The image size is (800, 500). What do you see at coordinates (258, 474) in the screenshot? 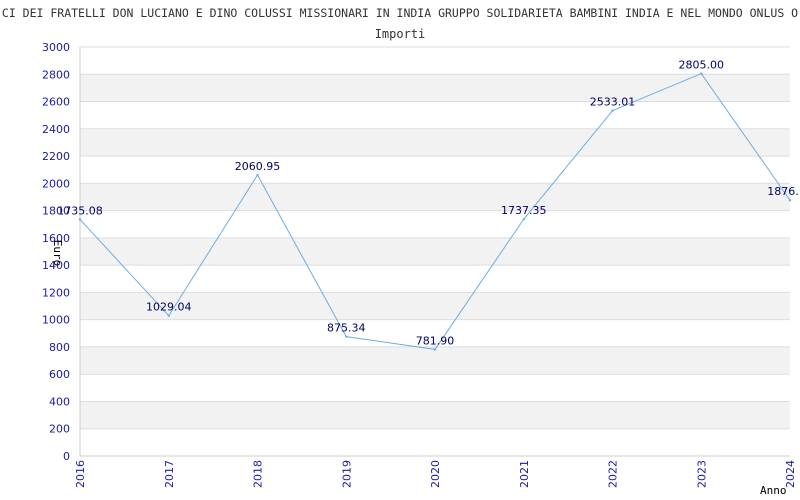
I see `x-tick-label: 2018` at bounding box center [258, 474].